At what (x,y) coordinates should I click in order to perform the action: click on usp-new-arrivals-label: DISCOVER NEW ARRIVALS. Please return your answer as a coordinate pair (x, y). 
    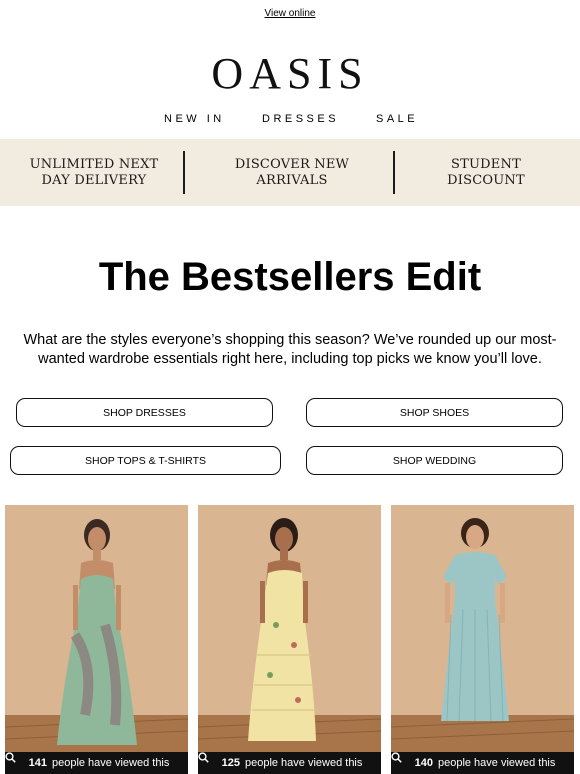
    Looking at the image, I should click on (292, 172).